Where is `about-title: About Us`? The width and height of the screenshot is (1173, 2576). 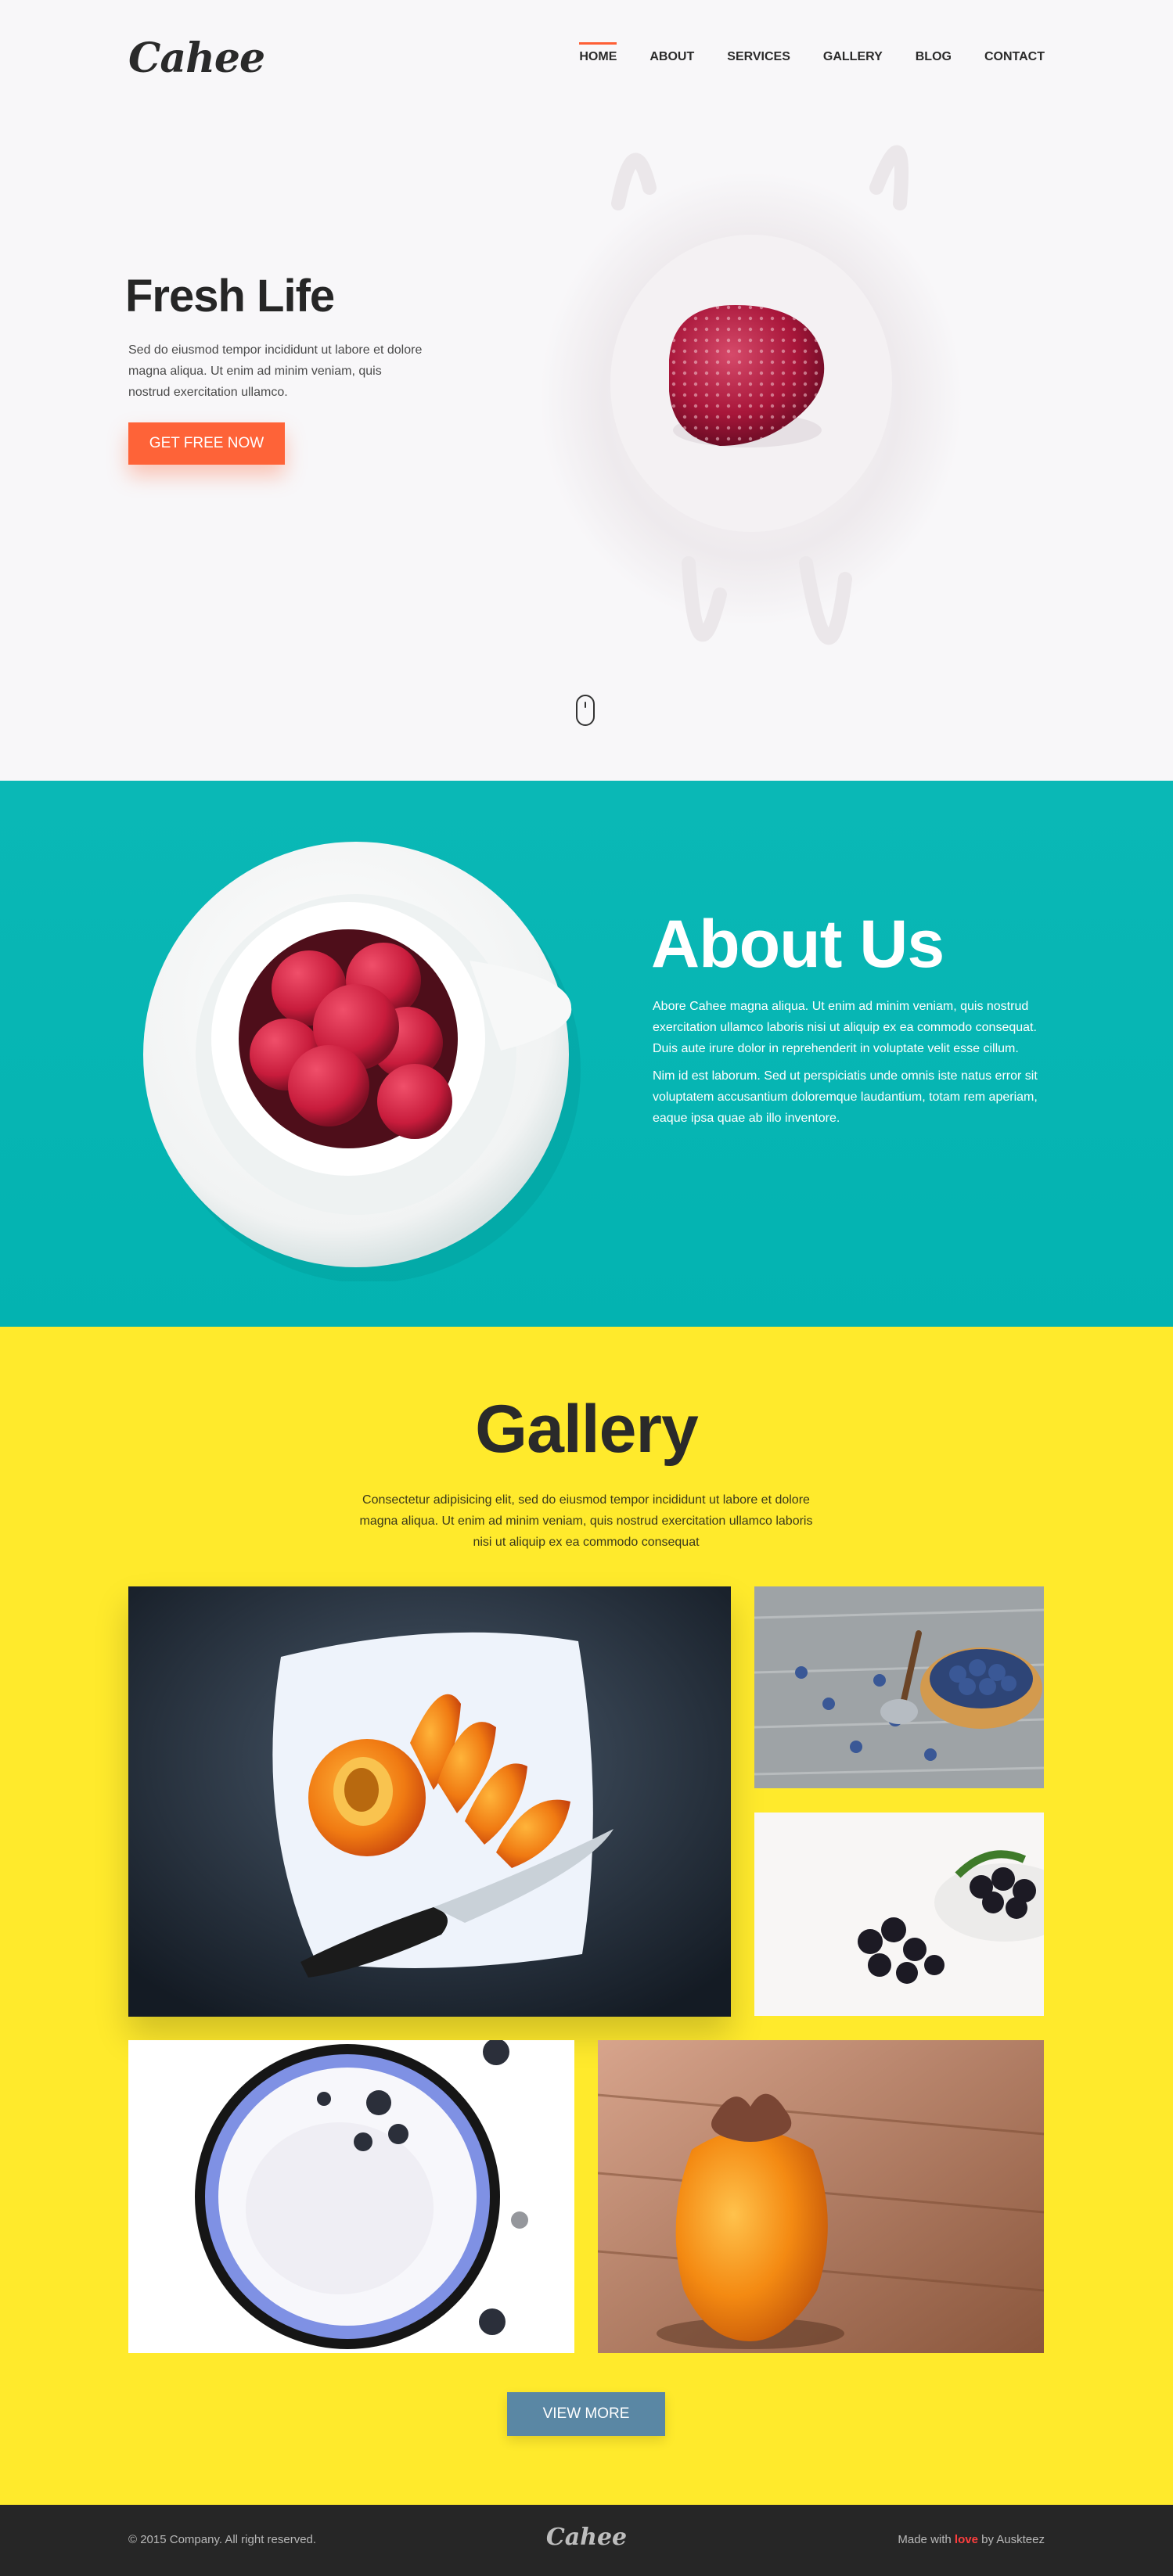
about-title: About Us is located at coordinates (798, 944).